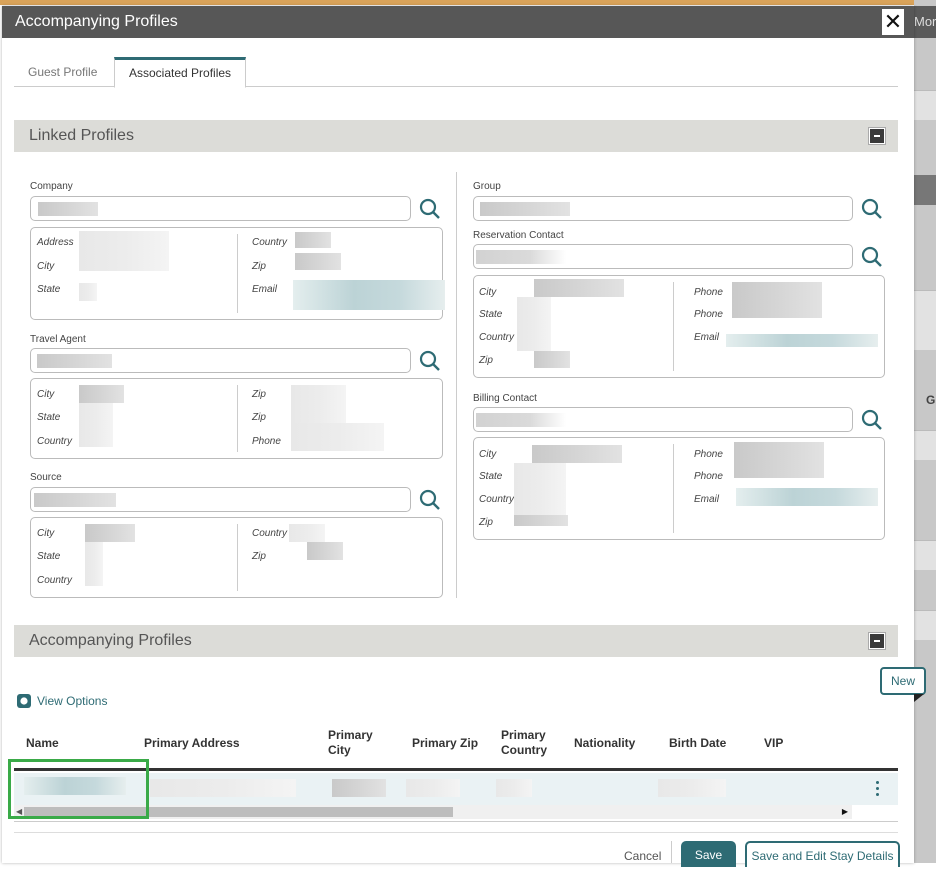  What do you see at coordinates (872, 209) in the screenshot?
I see `group-search-icon` at bounding box center [872, 209].